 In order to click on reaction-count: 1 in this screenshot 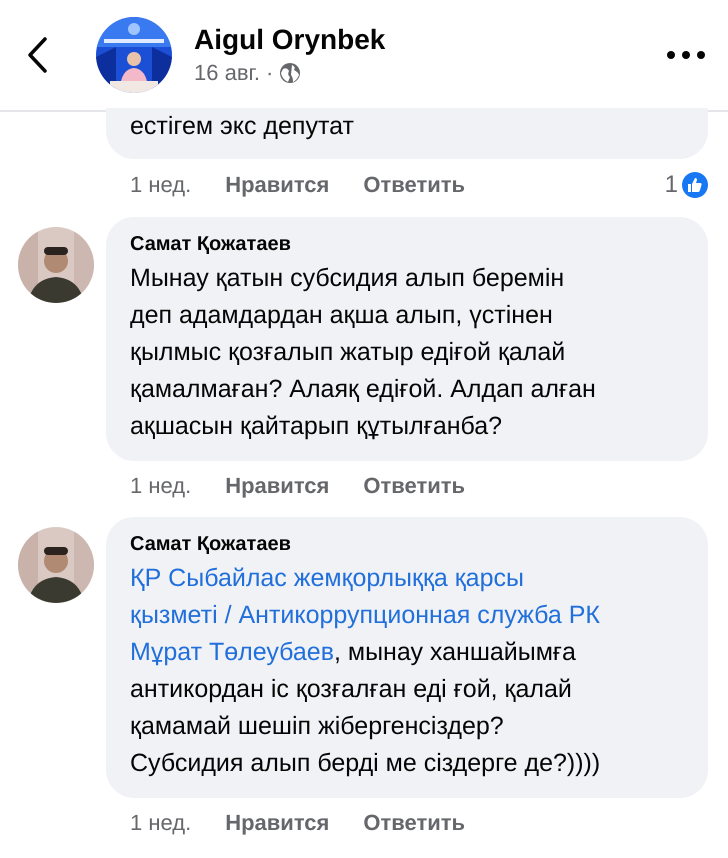, I will do `click(671, 185)`.